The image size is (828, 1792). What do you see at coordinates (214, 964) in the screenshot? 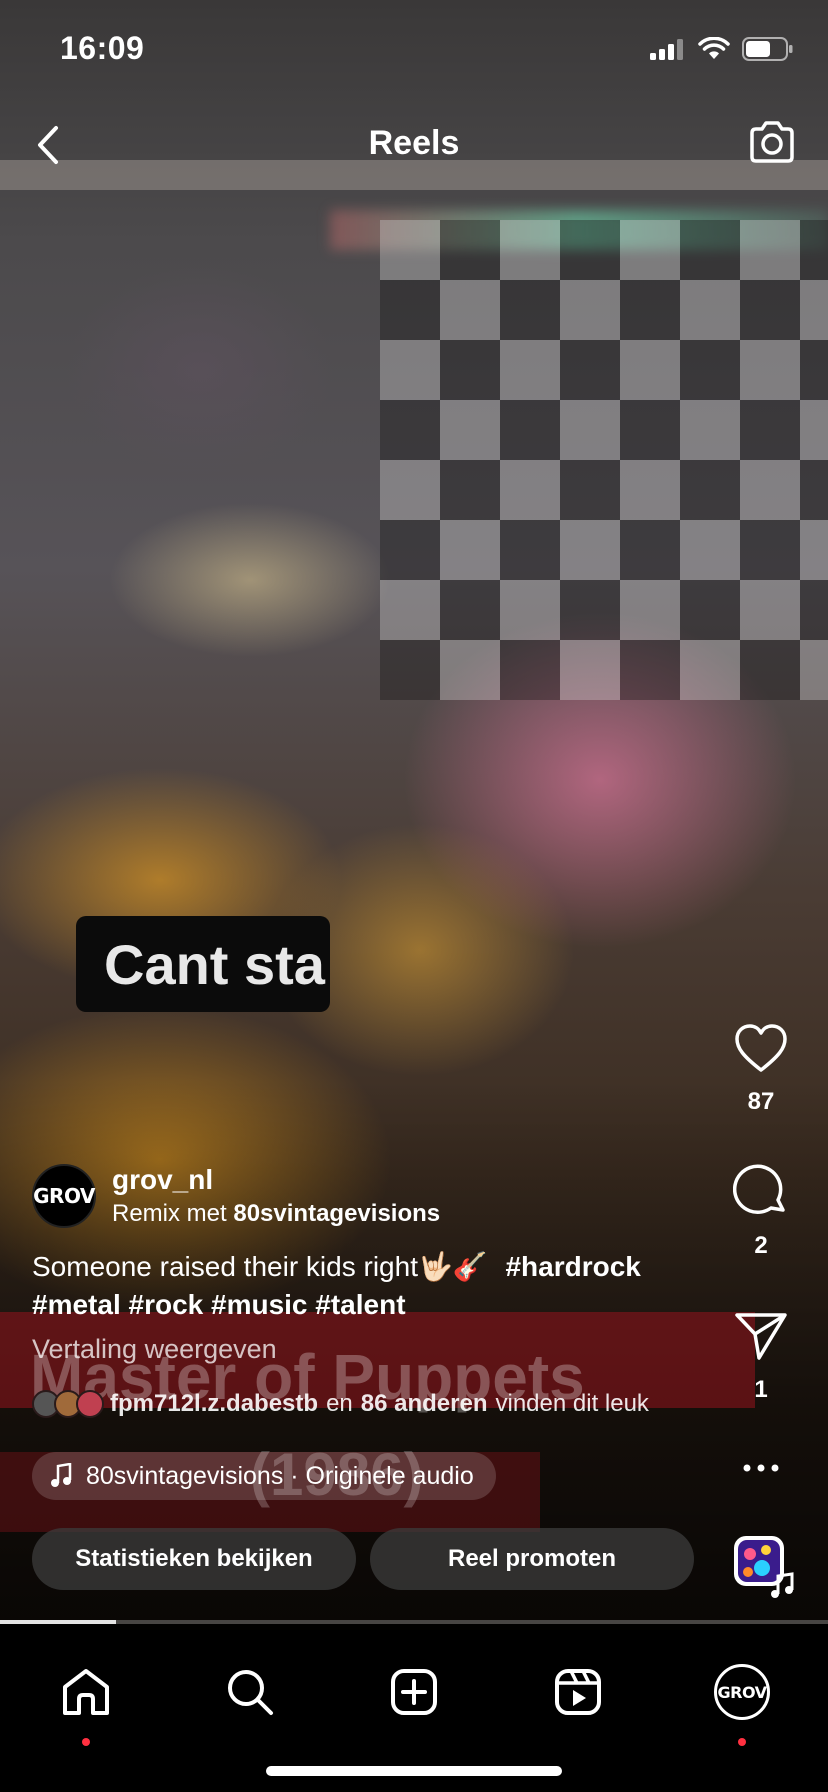
I see `video-caption-text: Cant sta` at bounding box center [214, 964].